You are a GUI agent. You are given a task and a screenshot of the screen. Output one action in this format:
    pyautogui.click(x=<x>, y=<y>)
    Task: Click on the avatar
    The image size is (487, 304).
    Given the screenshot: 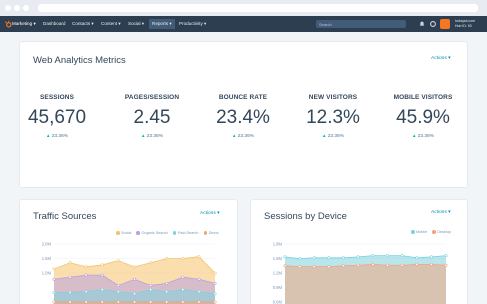 What is the action you would take?
    pyautogui.click(x=445, y=24)
    